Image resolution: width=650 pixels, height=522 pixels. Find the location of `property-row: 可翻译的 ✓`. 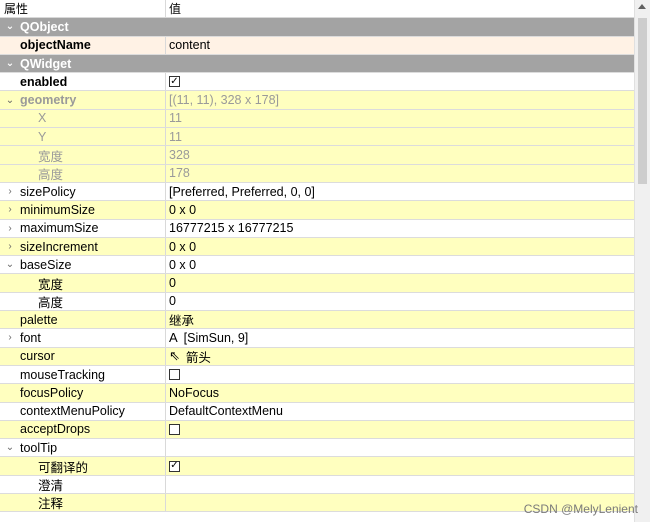

property-row: 可翻译的 ✓ is located at coordinates (317, 466).